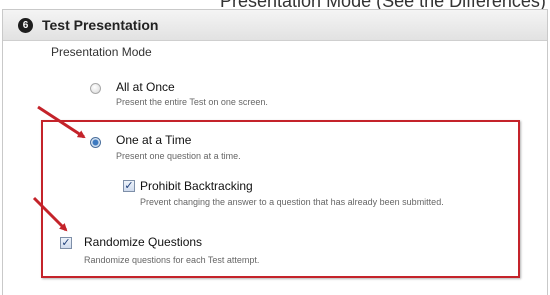 The height and width of the screenshot is (295, 550). Describe the element at coordinates (59, 168) in the screenshot. I see `annotation-arrows` at that location.